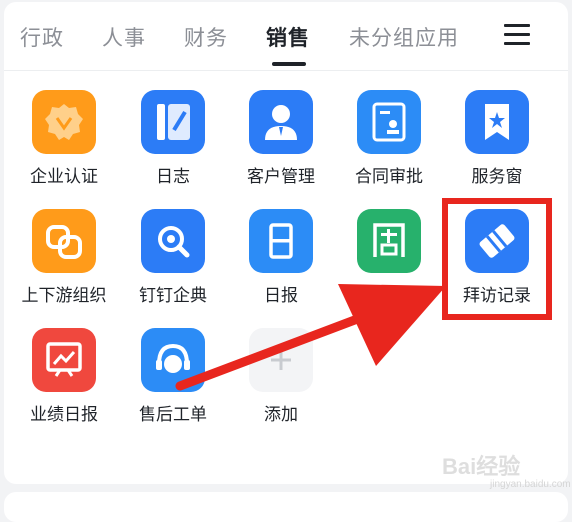 The image size is (572, 522). I want to click on watermark-brand: Bai经验, so click(481, 466).